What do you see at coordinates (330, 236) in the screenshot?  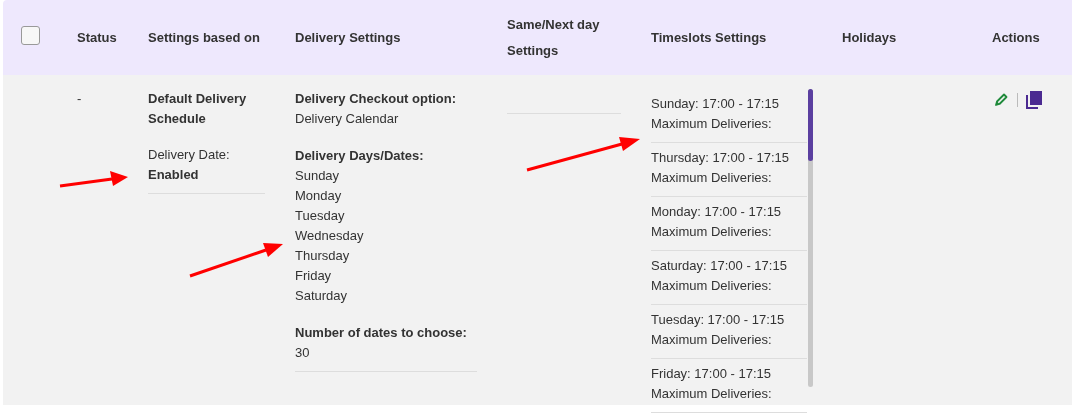 I see `field-value: Wednesday` at bounding box center [330, 236].